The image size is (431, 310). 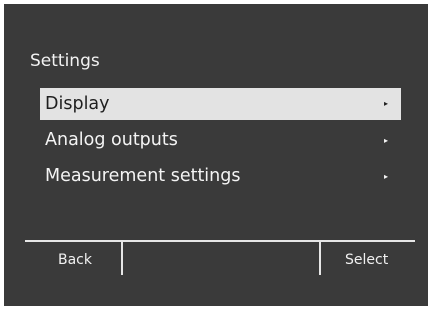 I want to click on softkey-bar: Back Select, so click(x=220, y=259).